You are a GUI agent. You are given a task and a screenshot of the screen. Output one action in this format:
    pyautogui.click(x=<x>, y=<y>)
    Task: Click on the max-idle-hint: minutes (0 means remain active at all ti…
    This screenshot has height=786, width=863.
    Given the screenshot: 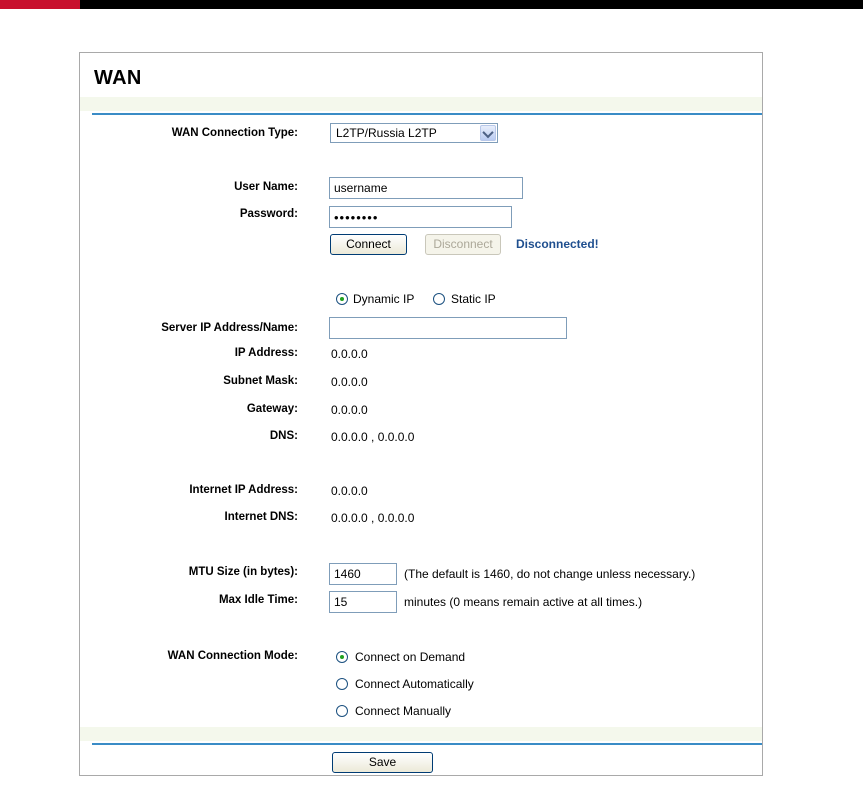 What is the action you would take?
    pyautogui.click(x=523, y=602)
    